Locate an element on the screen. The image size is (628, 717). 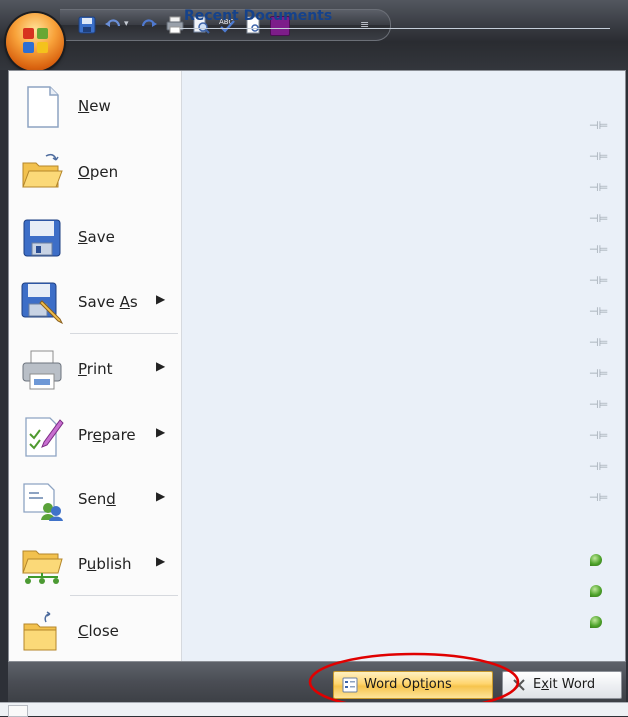
publish-icon is located at coordinates (42, 567).